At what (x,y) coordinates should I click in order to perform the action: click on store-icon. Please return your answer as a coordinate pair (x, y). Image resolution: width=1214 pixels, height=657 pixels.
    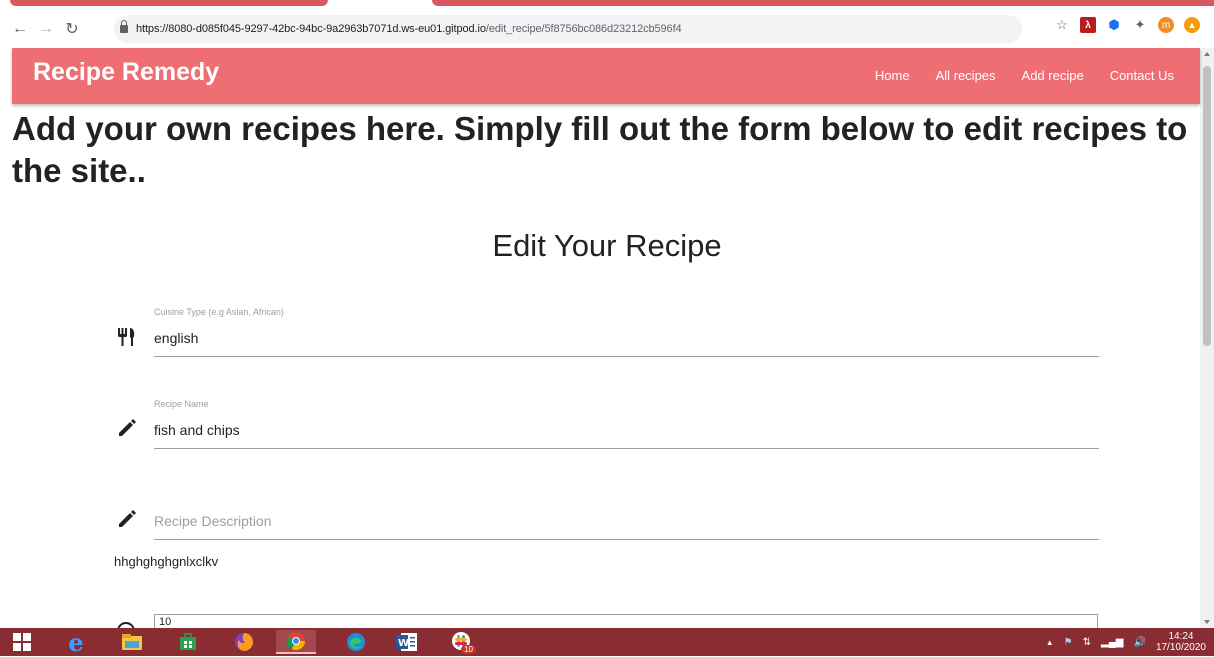
    Looking at the image, I should click on (188, 642).